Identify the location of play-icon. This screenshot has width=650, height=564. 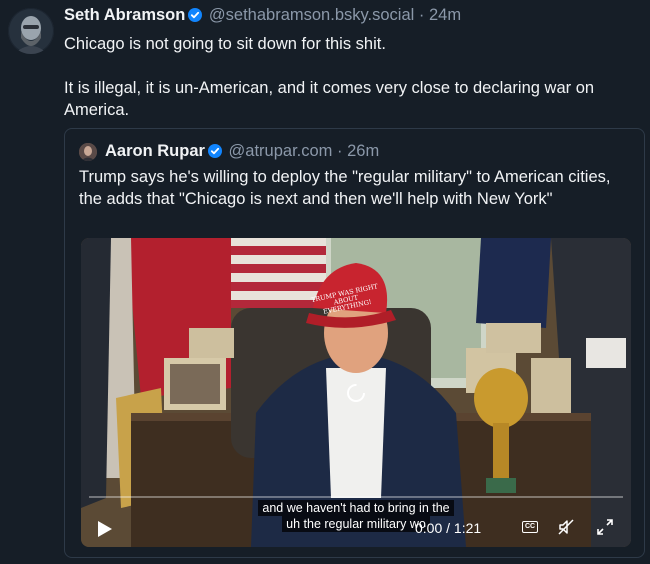
(105, 531).